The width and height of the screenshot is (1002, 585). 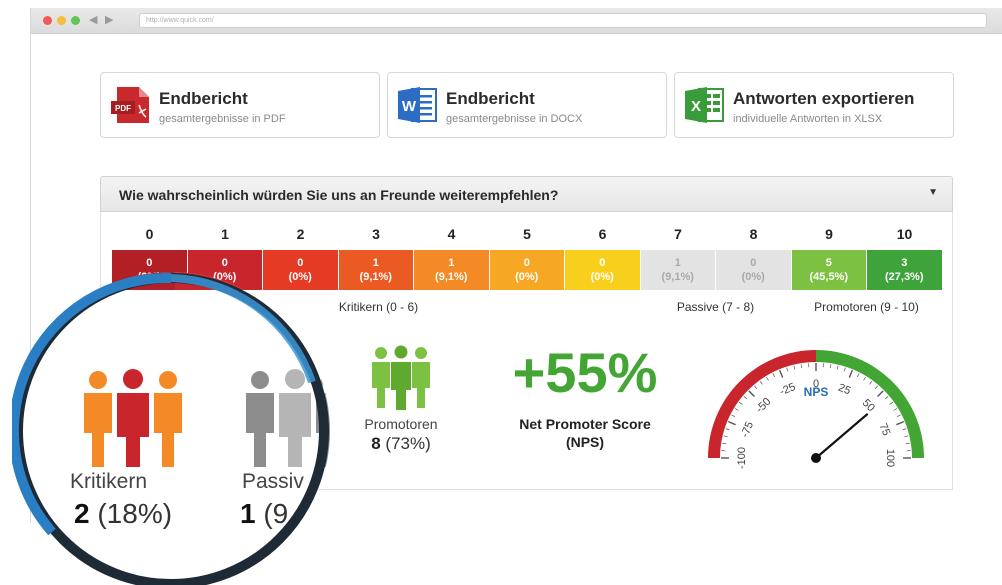 I want to click on scale-number-7: 7, so click(x=678, y=234).